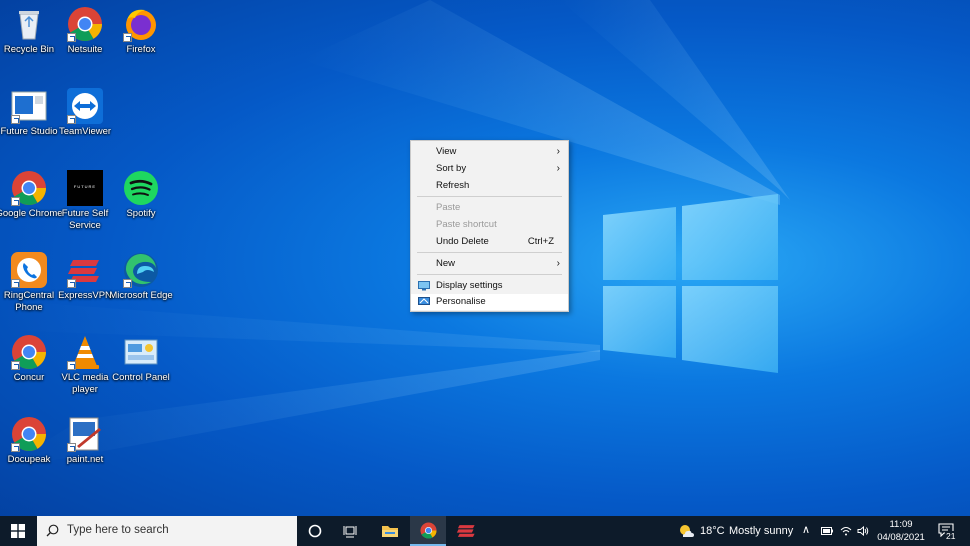  I want to click on task-view-icon, so click(351, 531).